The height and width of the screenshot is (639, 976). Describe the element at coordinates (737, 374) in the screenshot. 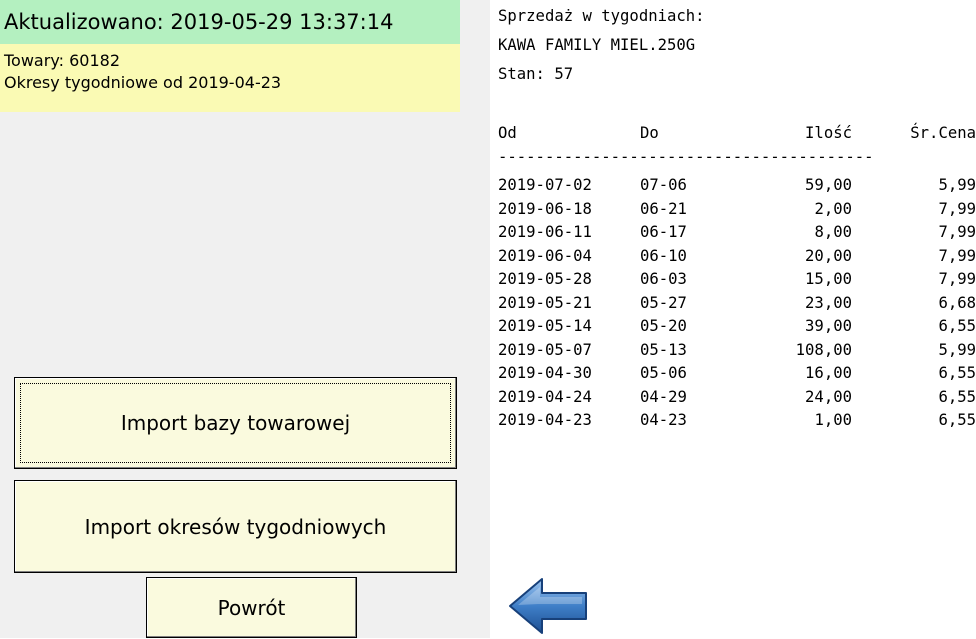

I see `table-row: 2019-04-30 05-06 16,00 6,55` at that location.